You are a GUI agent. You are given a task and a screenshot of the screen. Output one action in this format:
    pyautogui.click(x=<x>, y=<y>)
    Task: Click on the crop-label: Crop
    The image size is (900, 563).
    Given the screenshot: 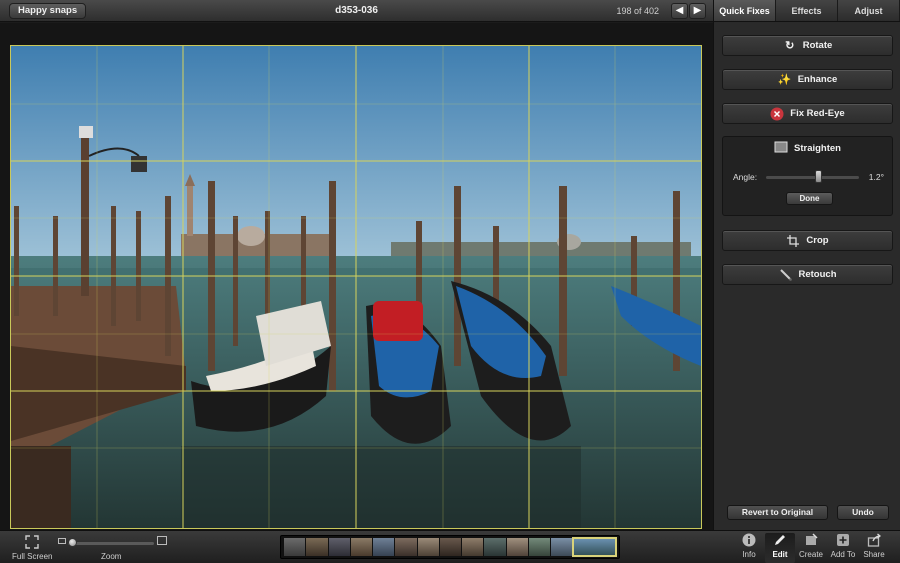 What is the action you would take?
    pyautogui.click(x=817, y=240)
    